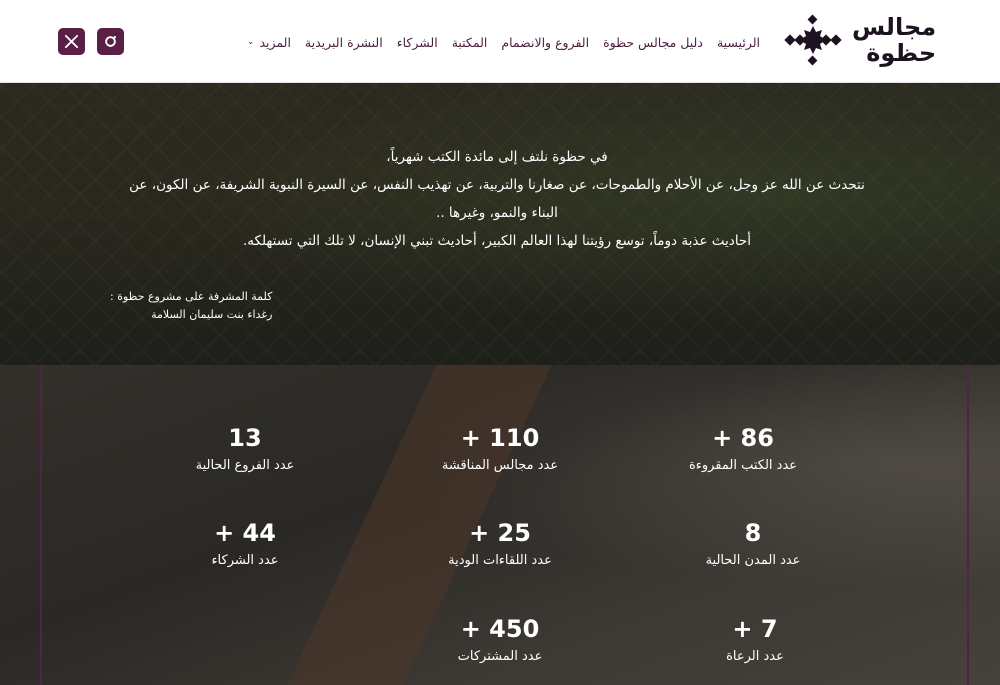 The height and width of the screenshot is (685, 1000). Describe the element at coordinates (500, 438) in the screenshot. I see `stat-value: 110 +` at that location.